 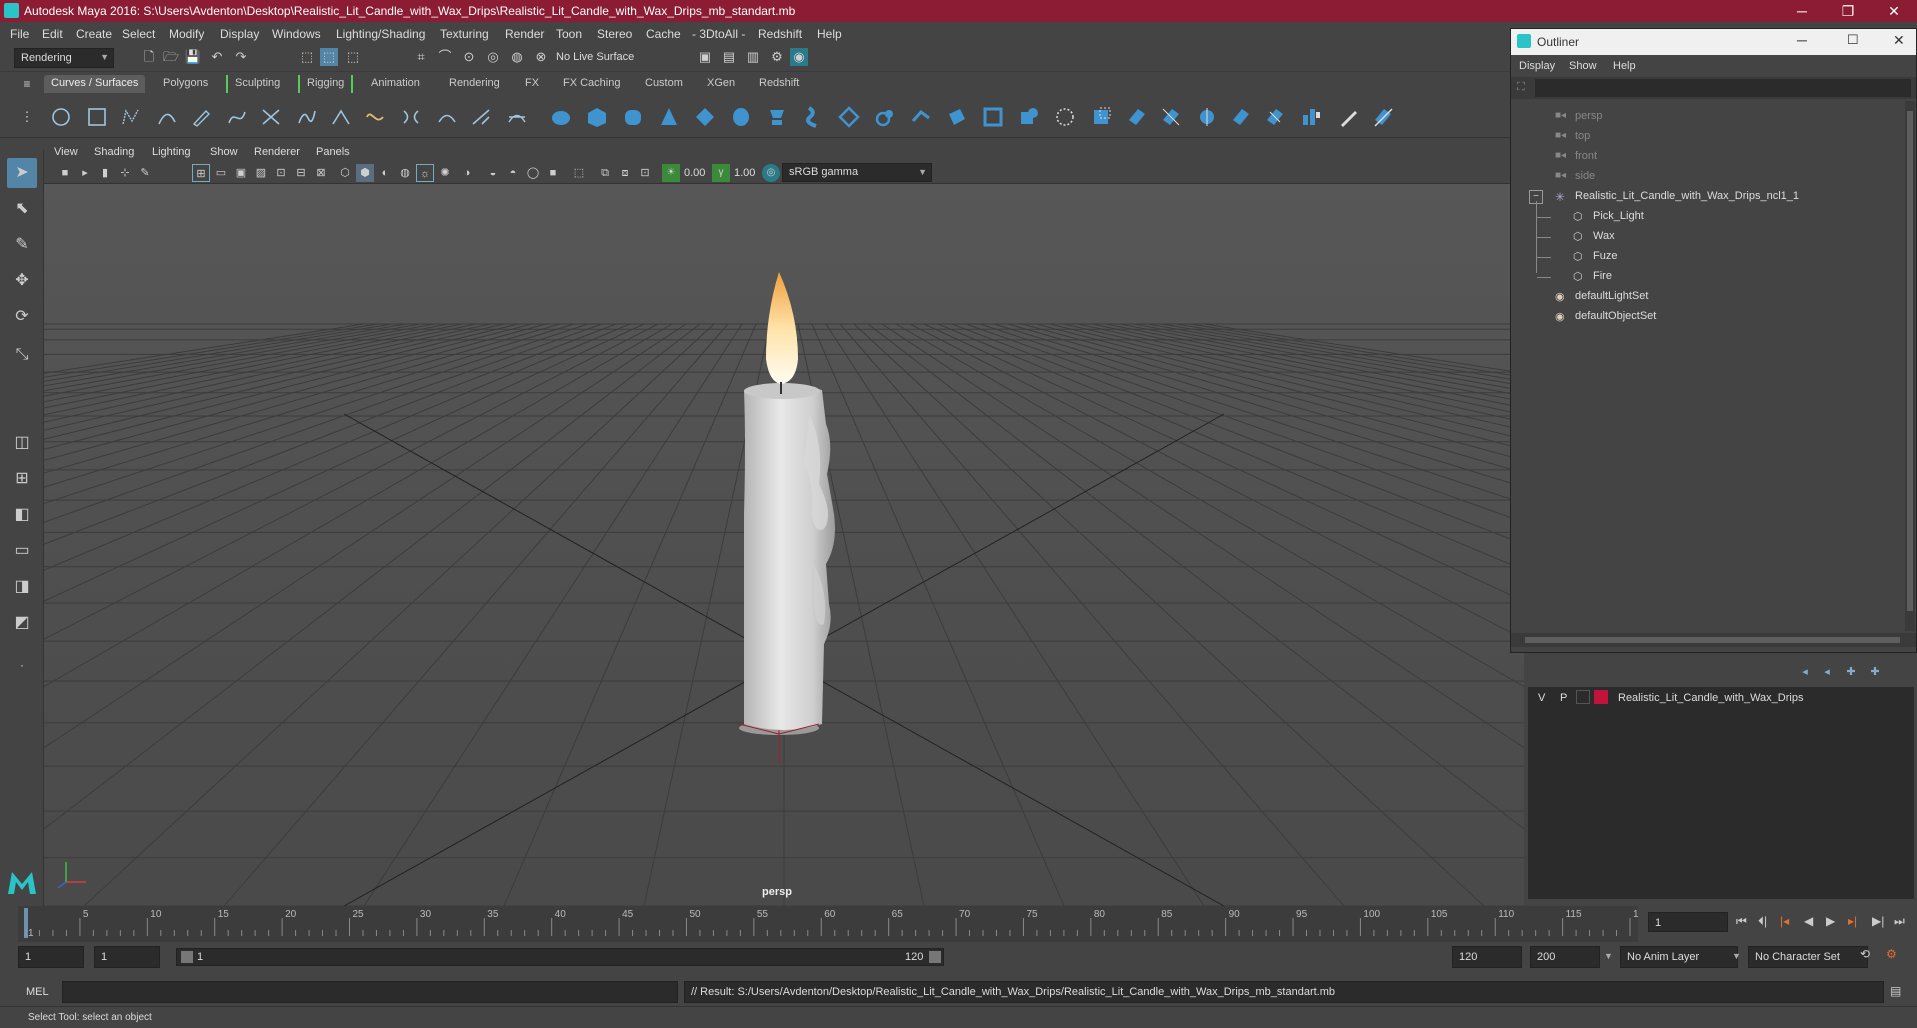 I want to click on outliner-vertical-scrollbar, so click(x=1910, y=366).